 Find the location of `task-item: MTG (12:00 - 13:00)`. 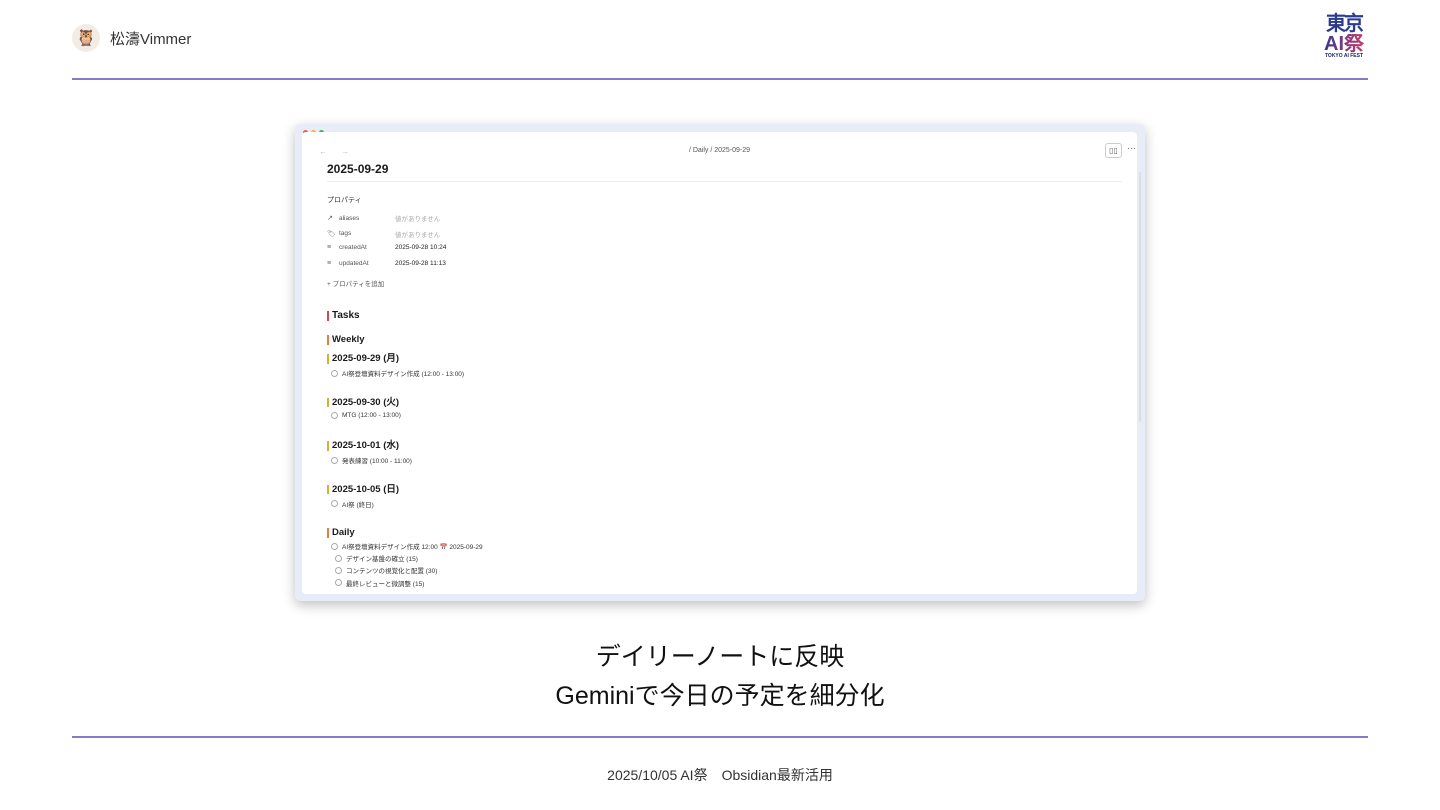

task-item: MTG (12:00 - 13:00) is located at coordinates (366, 415).